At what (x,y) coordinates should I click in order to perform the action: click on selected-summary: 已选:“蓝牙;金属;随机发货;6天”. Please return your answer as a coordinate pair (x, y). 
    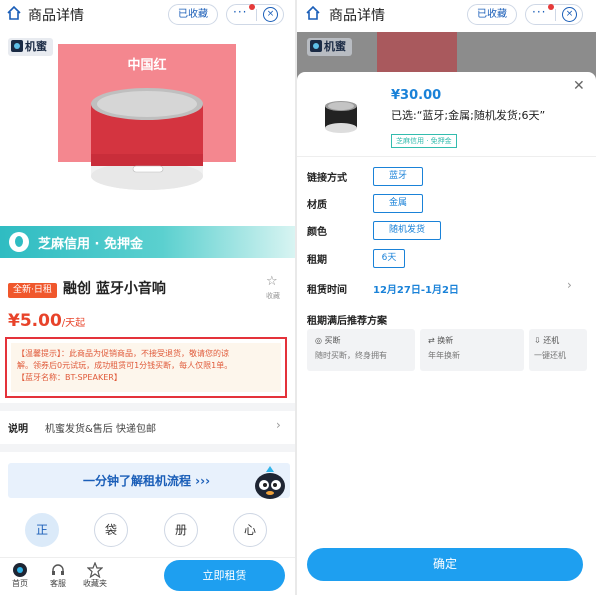
    Looking at the image, I should click on (468, 115).